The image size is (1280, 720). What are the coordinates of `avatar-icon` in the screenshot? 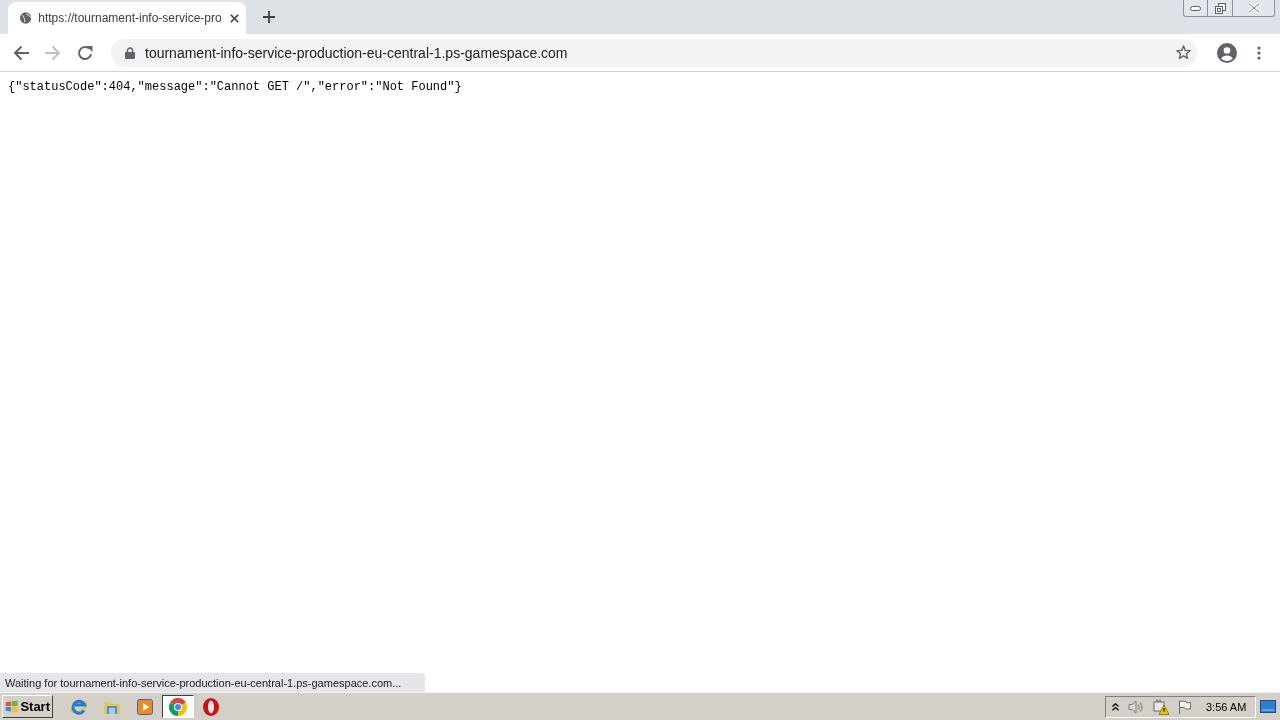 It's located at (1227, 52).